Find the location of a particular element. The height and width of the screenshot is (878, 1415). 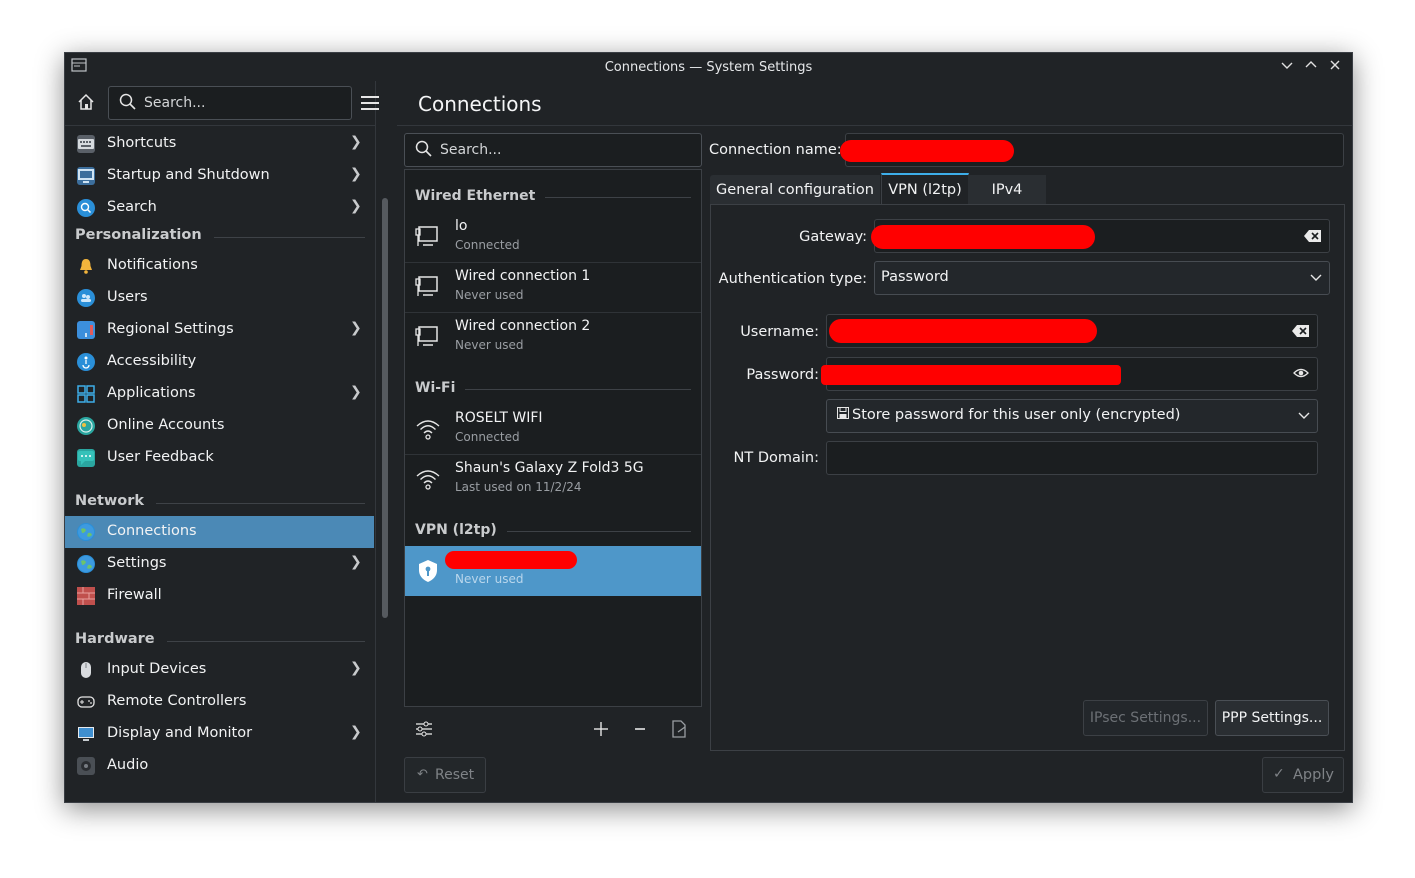

home-icon is located at coordinates (87, 103).